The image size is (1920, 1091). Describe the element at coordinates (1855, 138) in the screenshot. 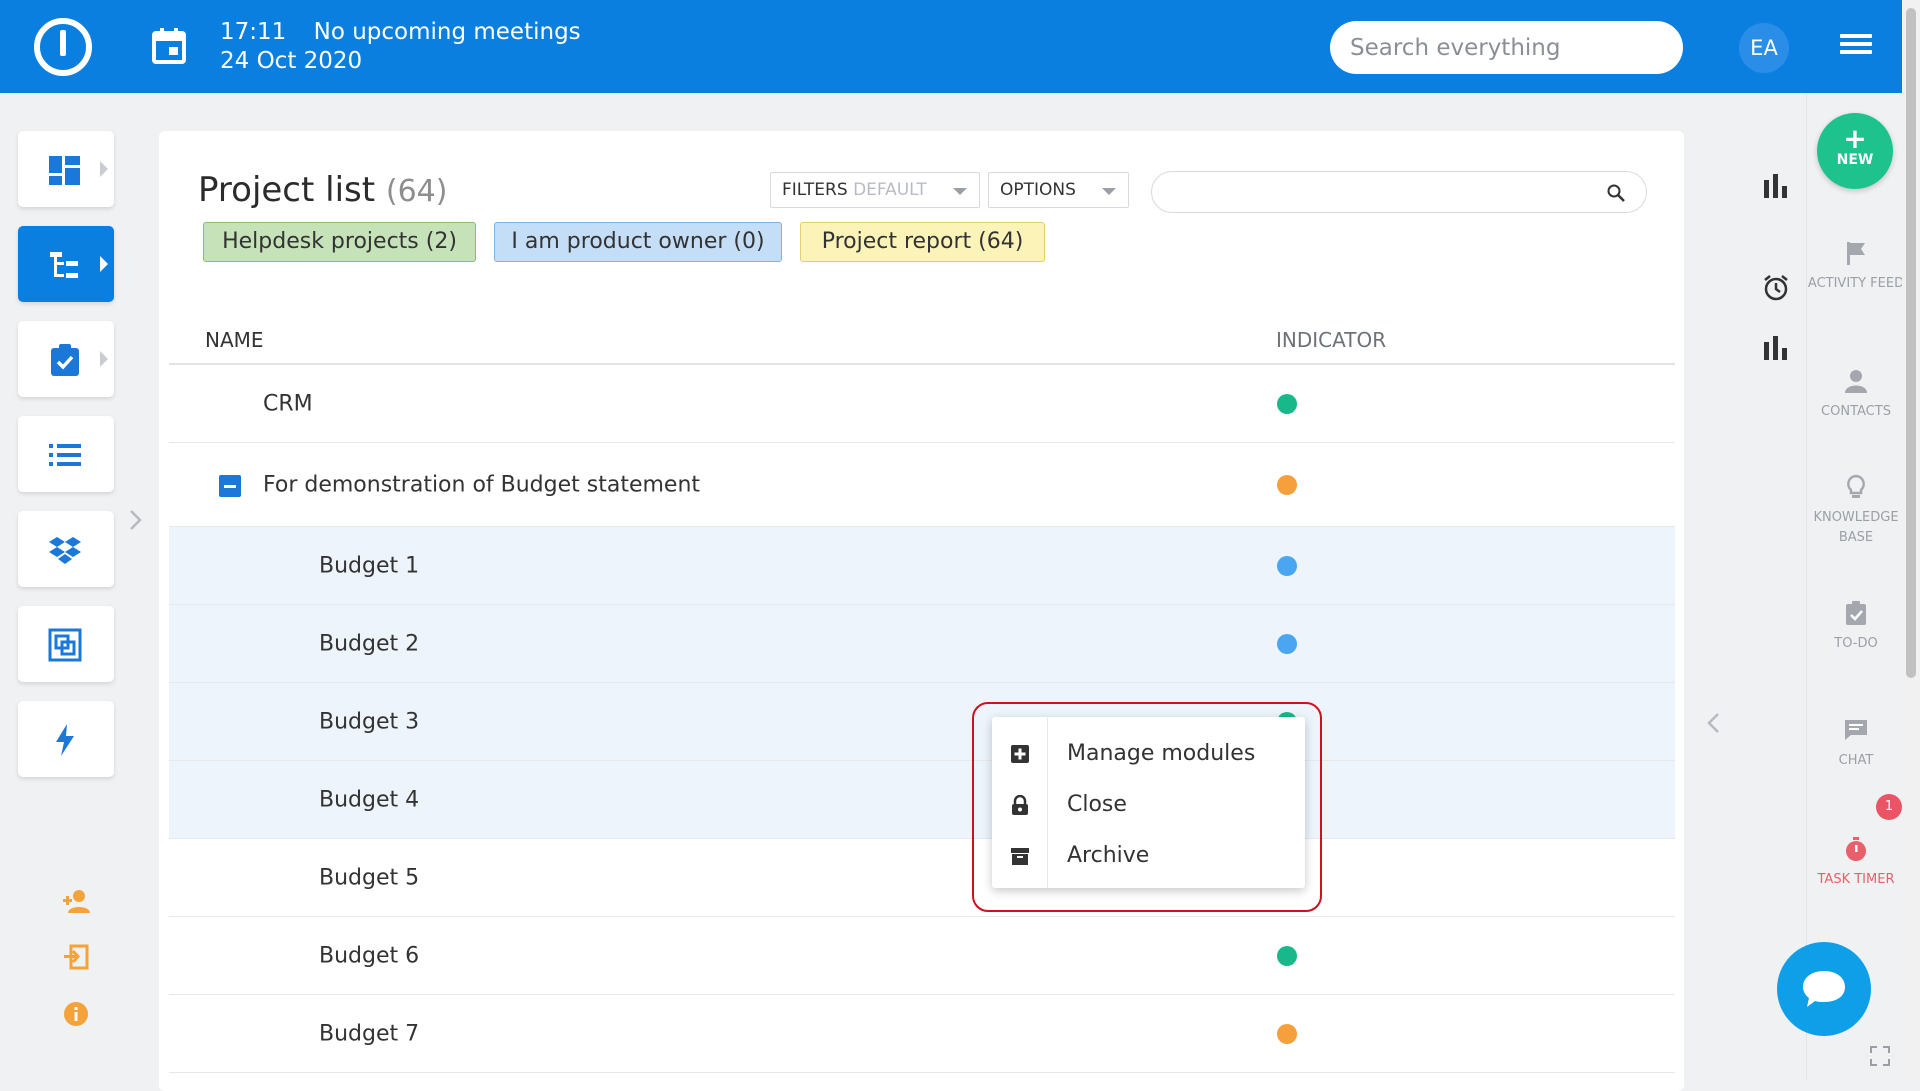

I see `plus-icon: +` at that location.